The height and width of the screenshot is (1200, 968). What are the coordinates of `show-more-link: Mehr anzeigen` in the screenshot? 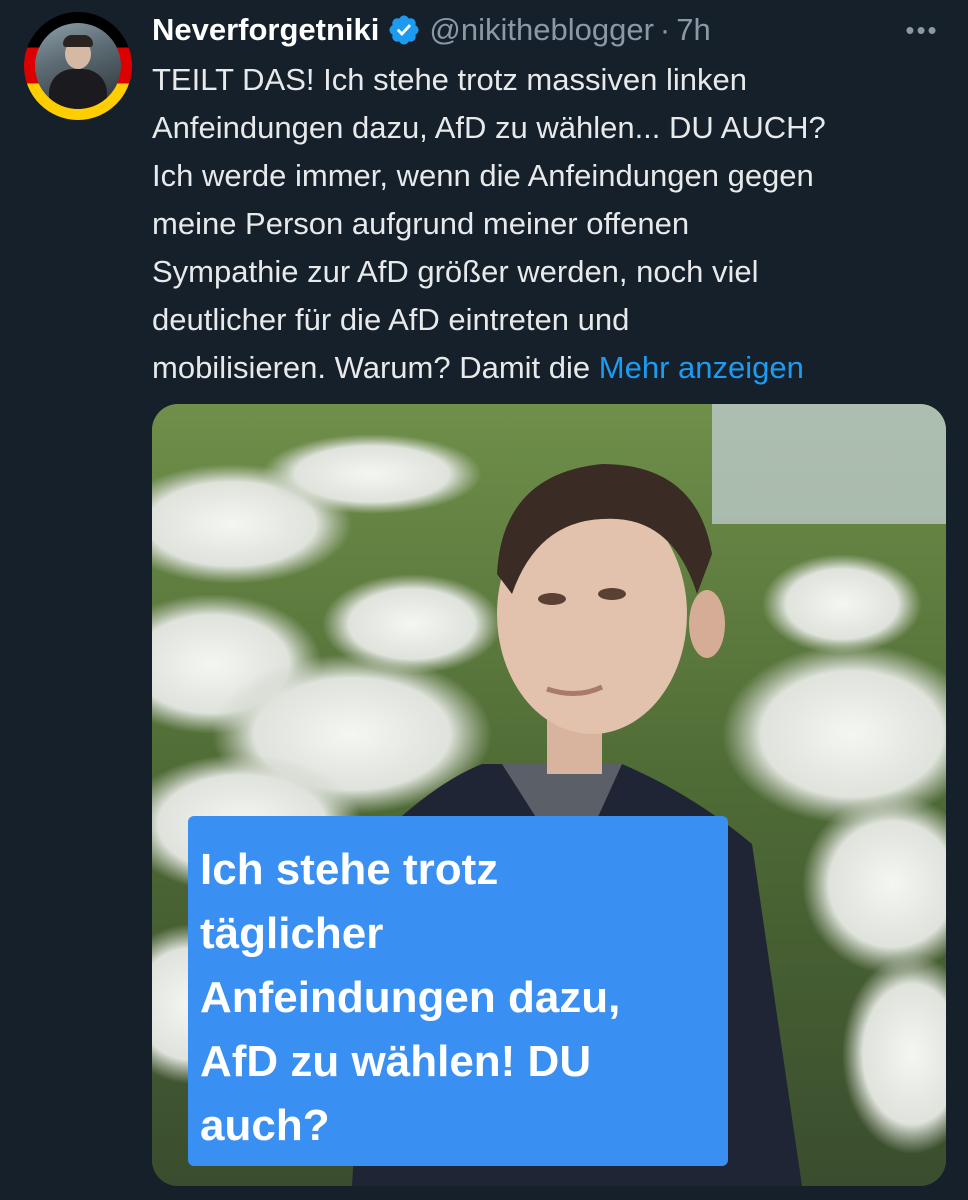 It's located at (701, 367).